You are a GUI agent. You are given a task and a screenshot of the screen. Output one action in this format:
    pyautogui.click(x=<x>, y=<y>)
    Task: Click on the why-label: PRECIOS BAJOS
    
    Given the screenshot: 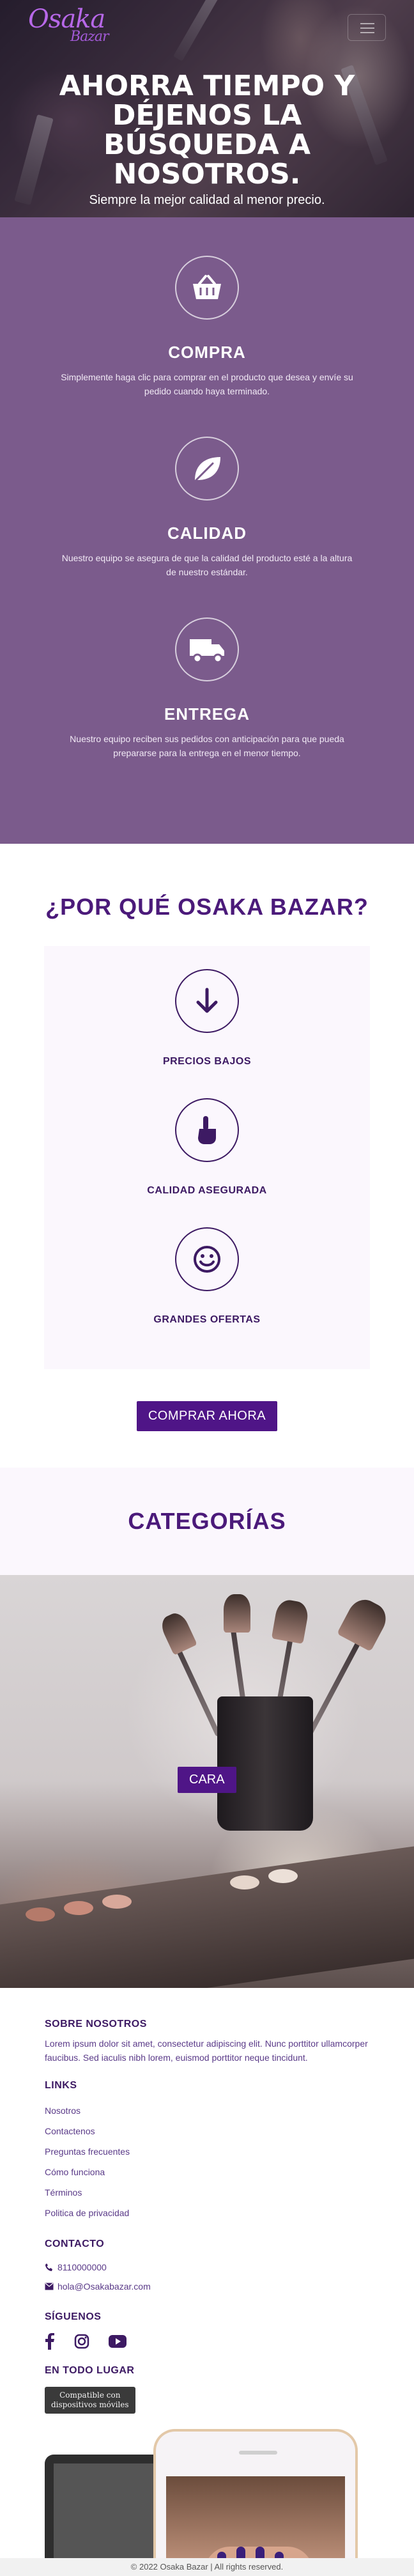 What is the action you would take?
    pyautogui.click(x=207, y=1061)
    